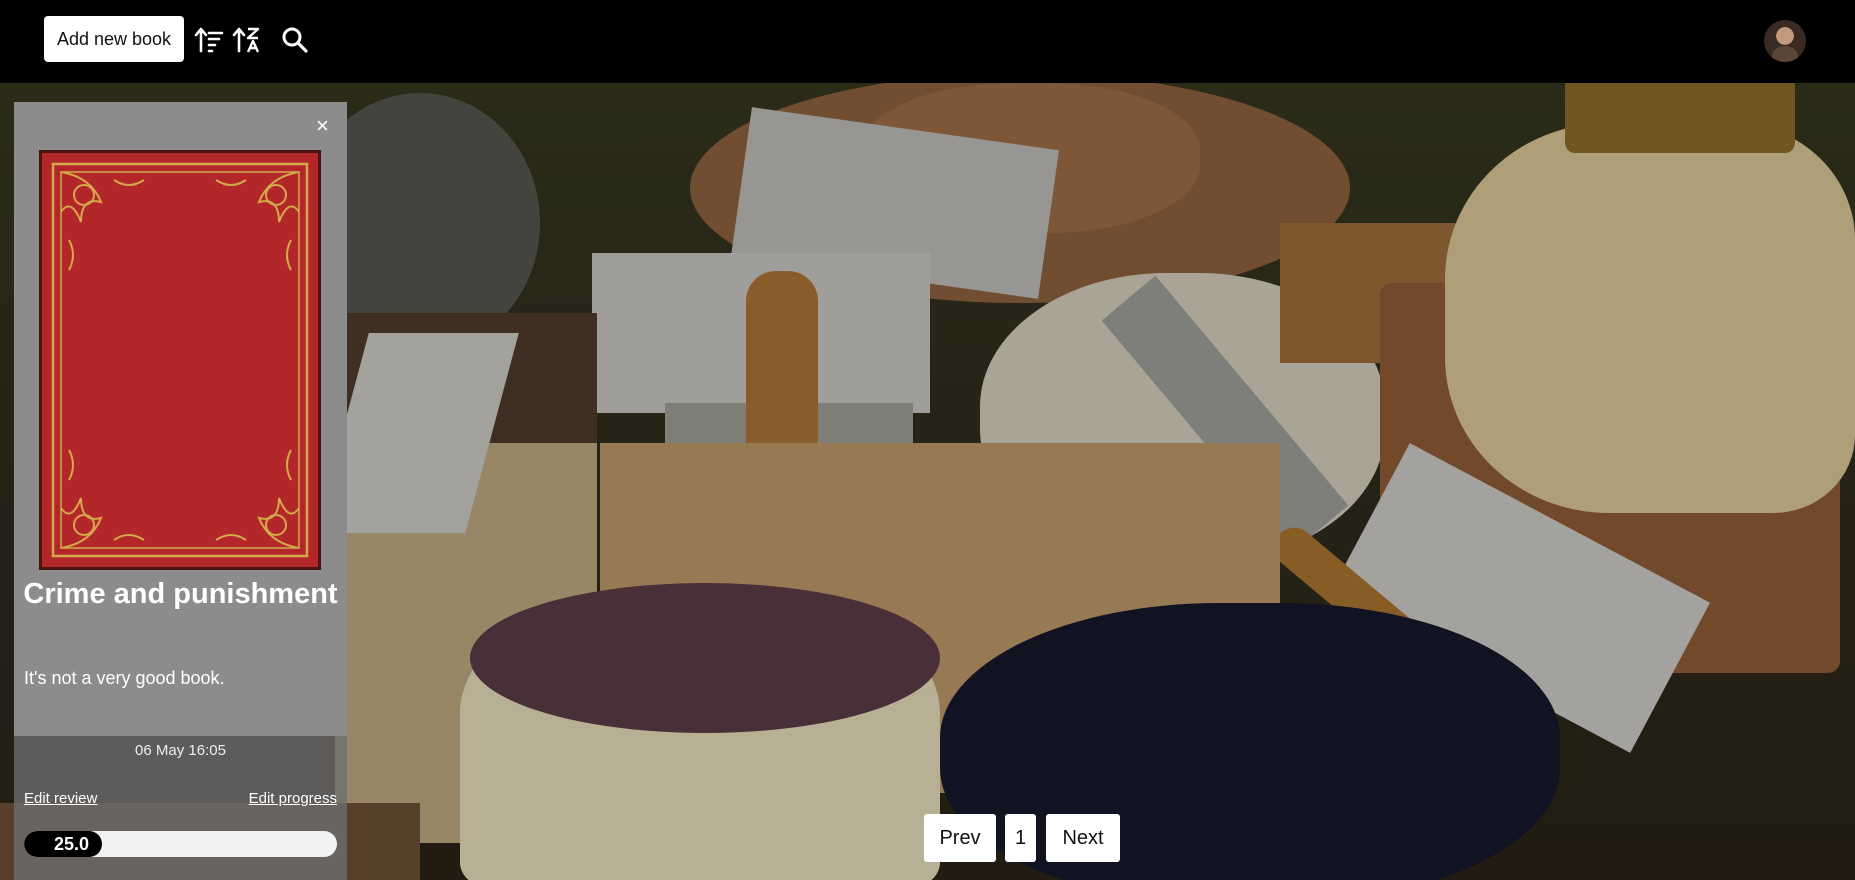 This screenshot has width=1855, height=880. What do you see at coordinates (180, 844) in the screenshot?
I see `reading-progress-bar: 25.0` at bounding box center [180, 844].